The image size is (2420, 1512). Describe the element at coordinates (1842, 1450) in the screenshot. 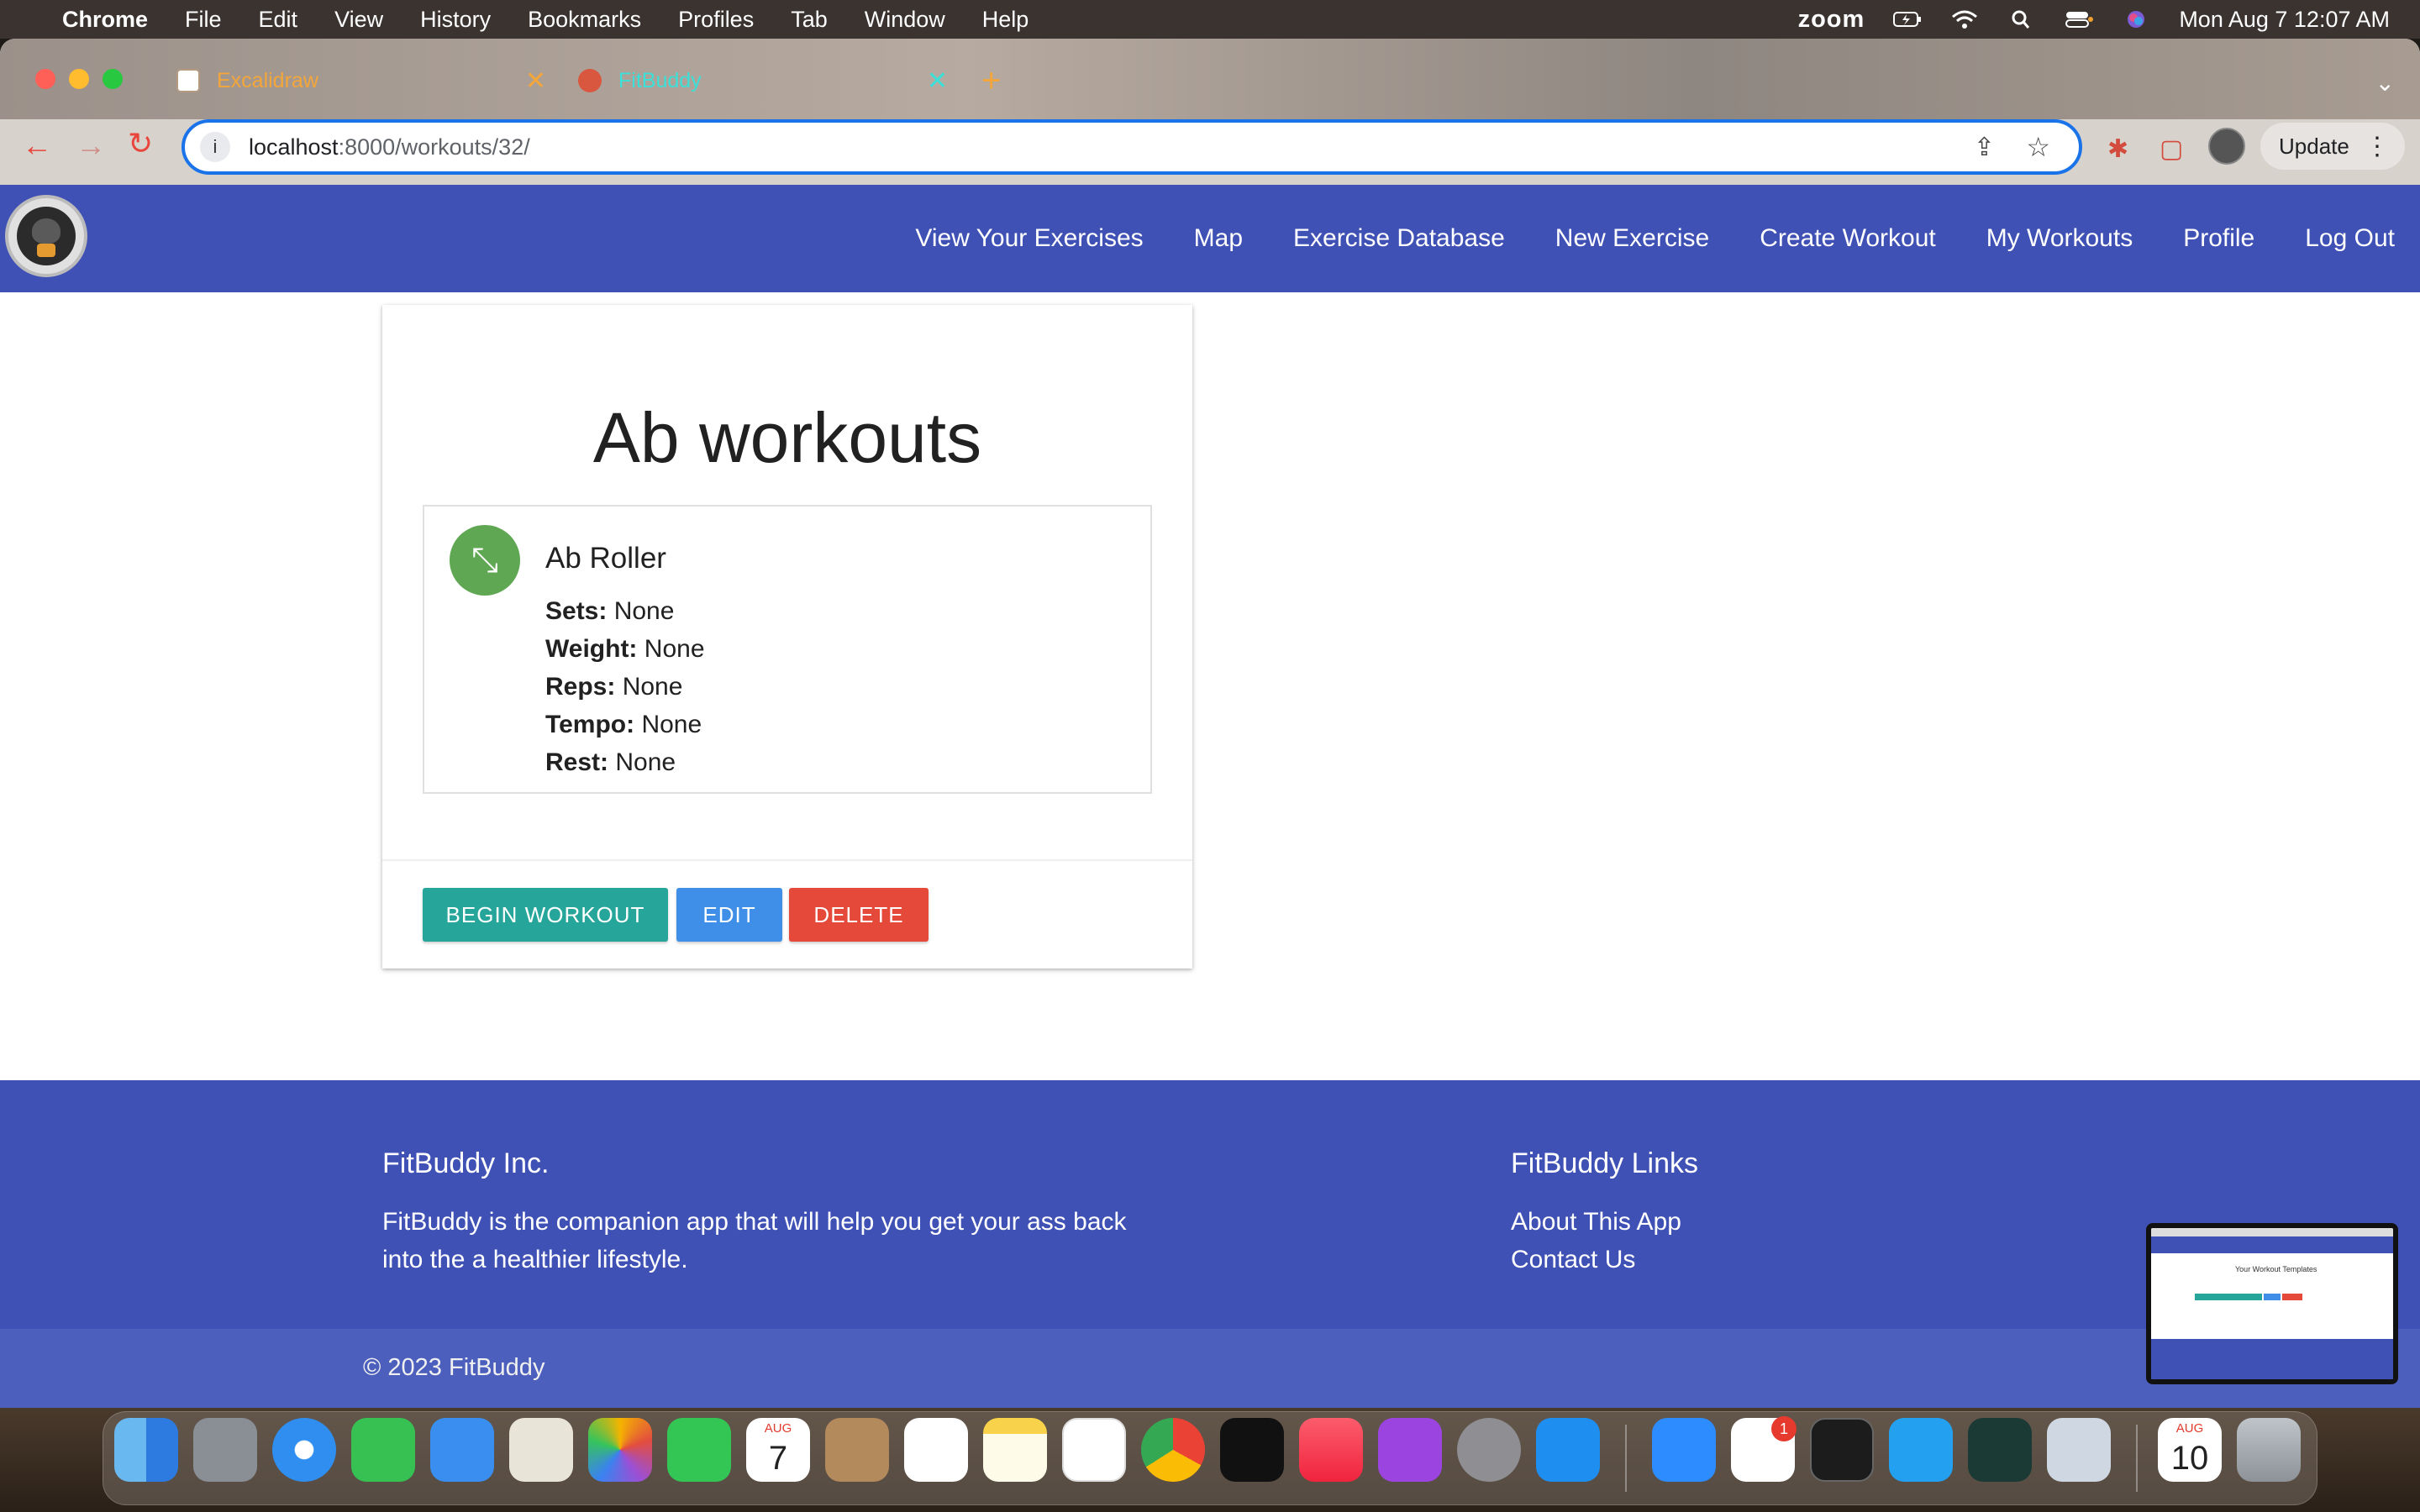

I see `terminal-icon` at that location.